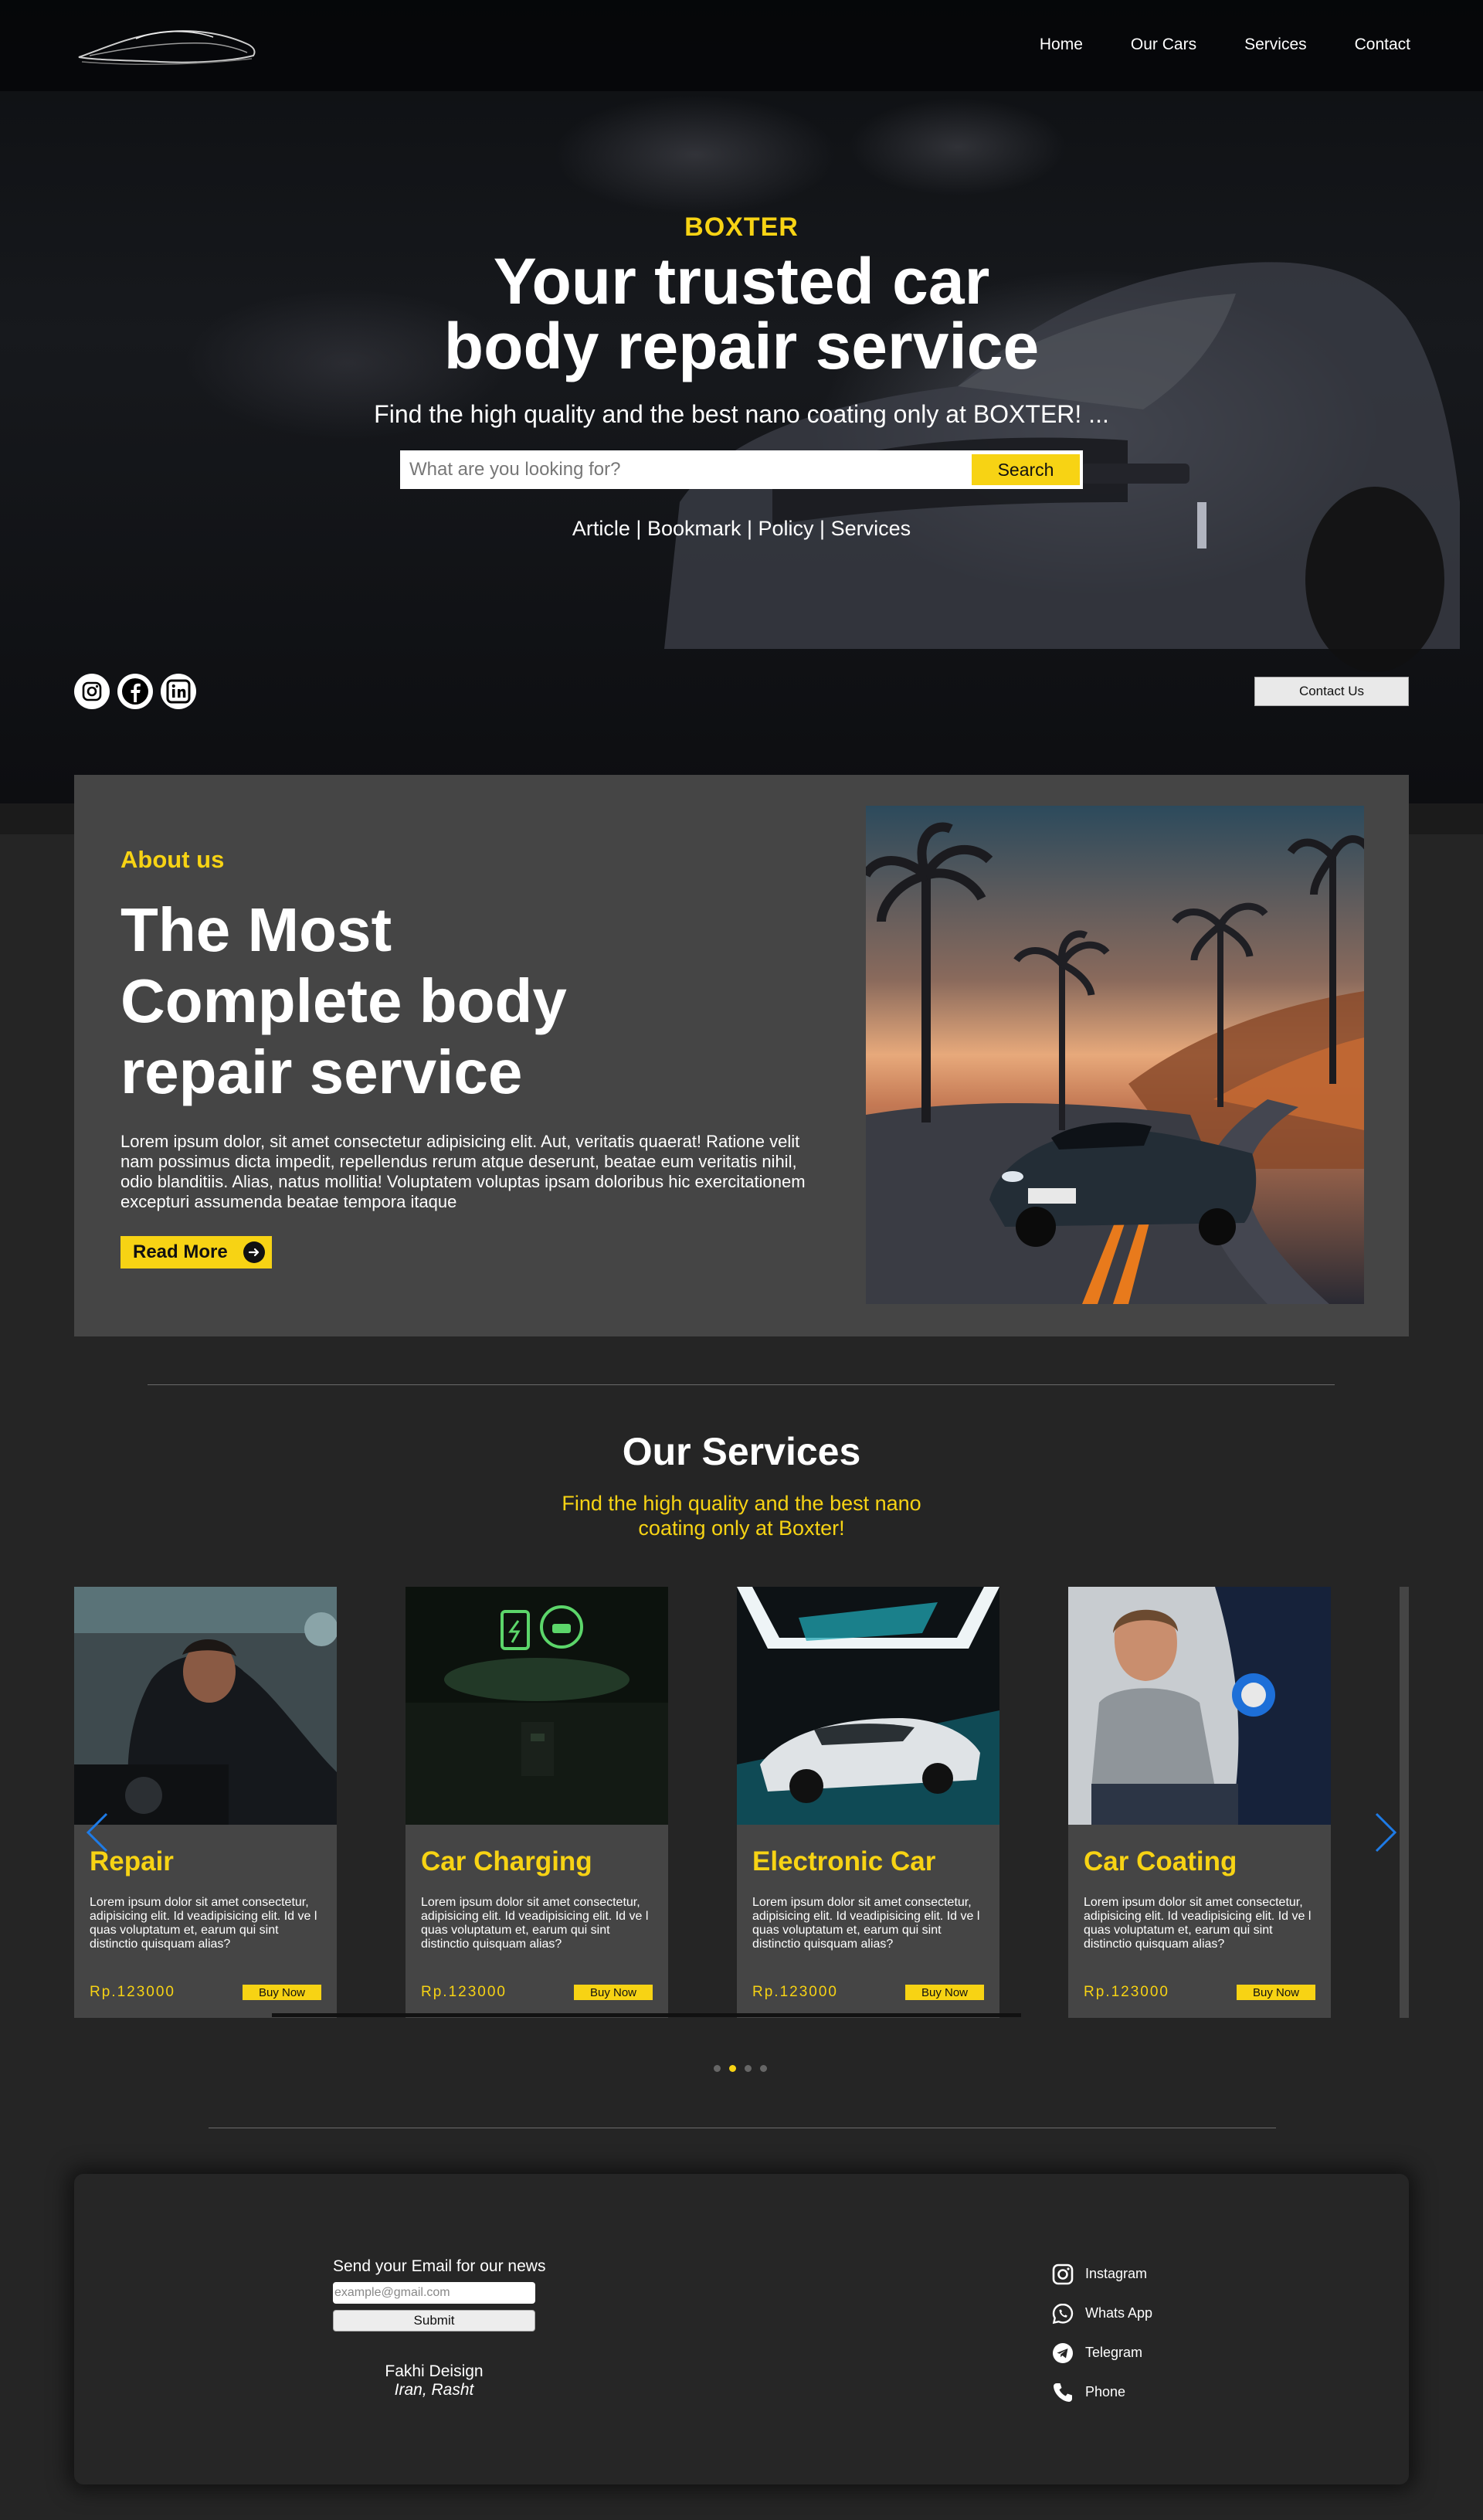  I want to click on email-field, so click(434, 2293).